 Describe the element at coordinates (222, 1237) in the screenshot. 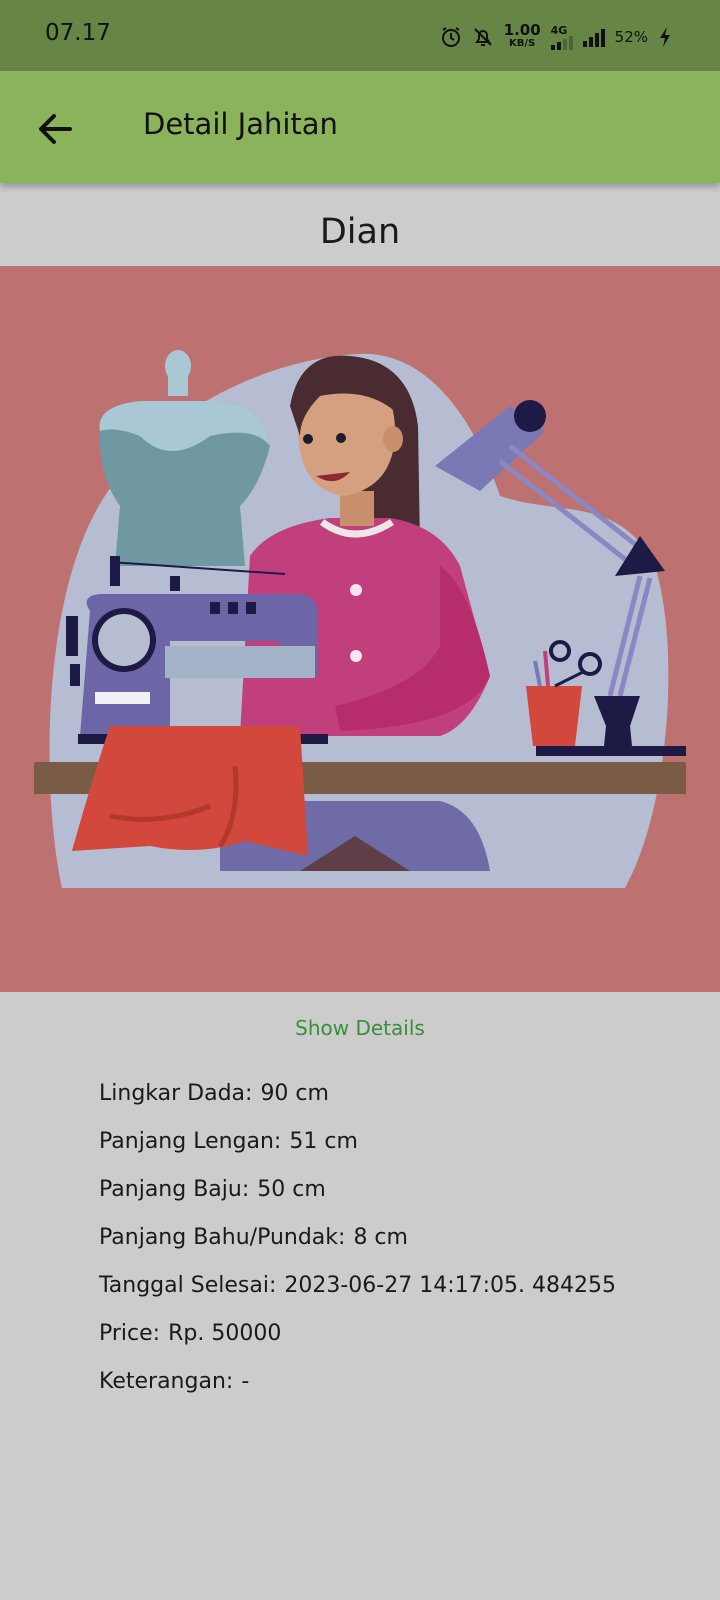

I see `detail-label: Panjang Bahu/Pundak:` at that location.